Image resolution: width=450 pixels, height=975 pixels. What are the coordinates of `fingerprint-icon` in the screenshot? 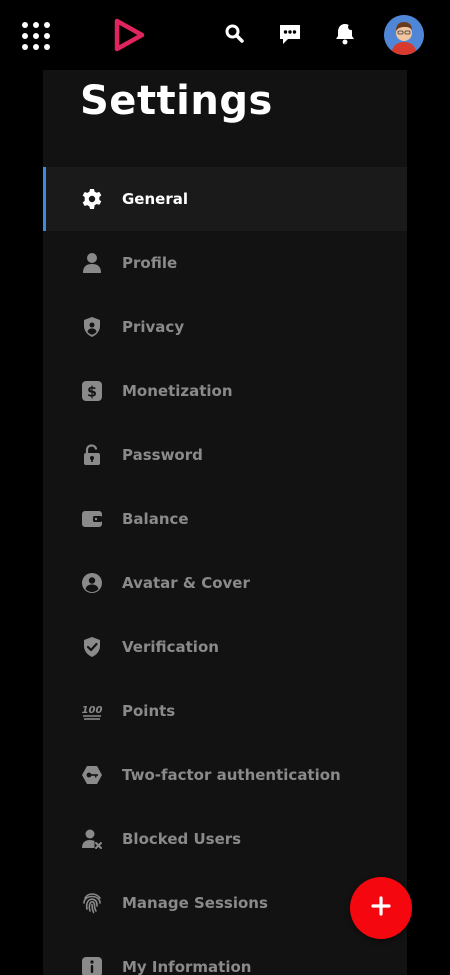 It's located at (92, 903).